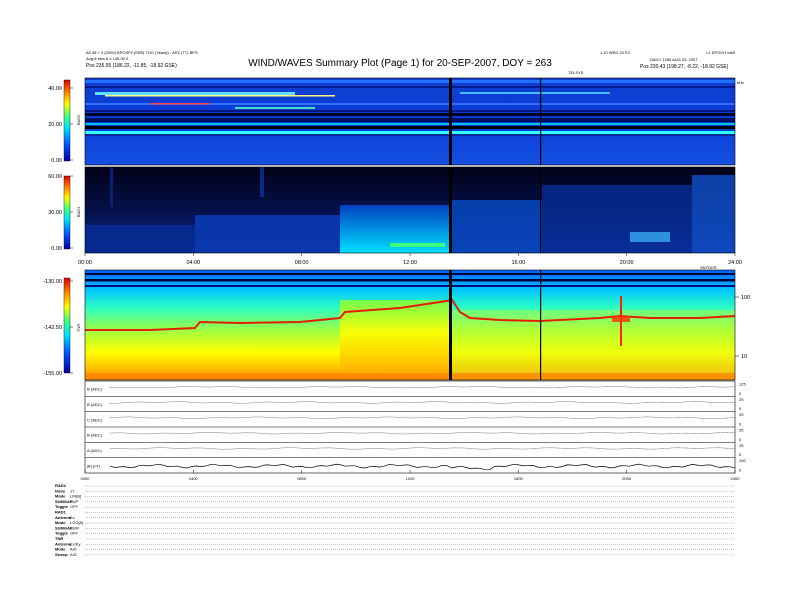  I want to click on bottom-time-tick-6: 2400, so click(736, 478).